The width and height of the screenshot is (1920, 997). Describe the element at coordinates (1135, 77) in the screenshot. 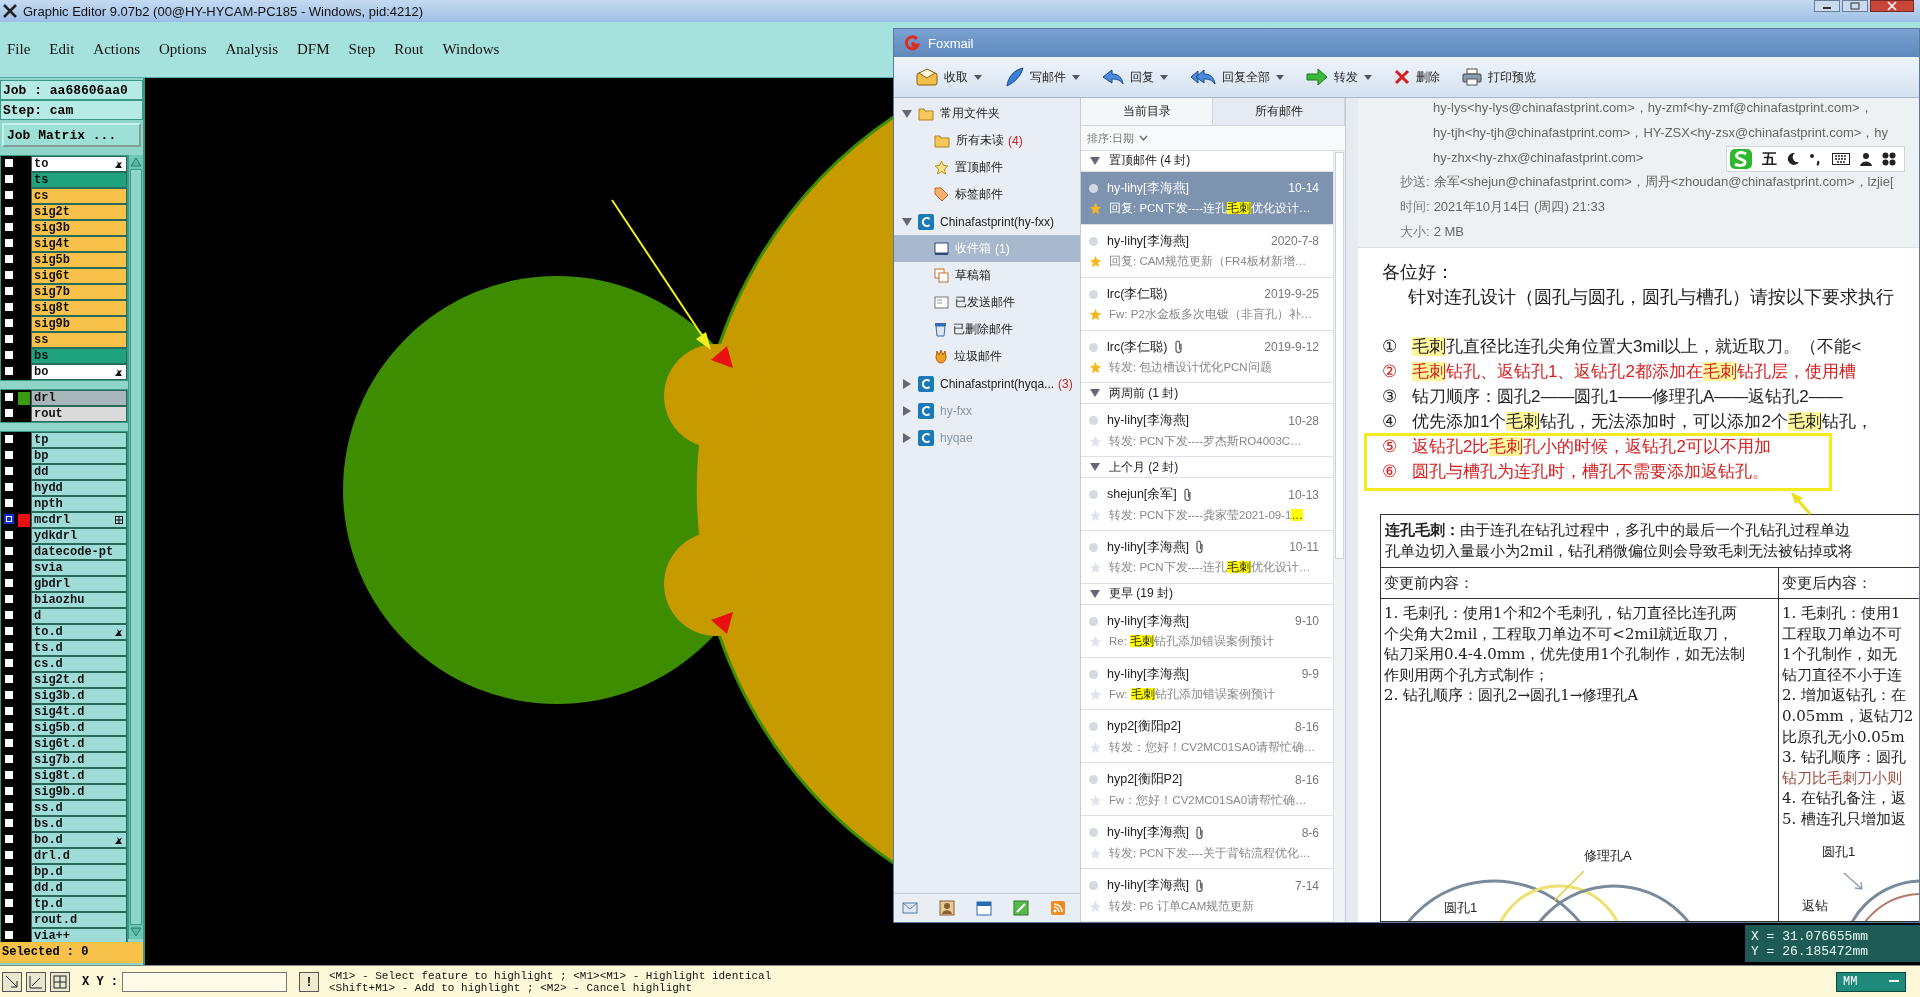

I see `toolbar-button: 回复` at that location.